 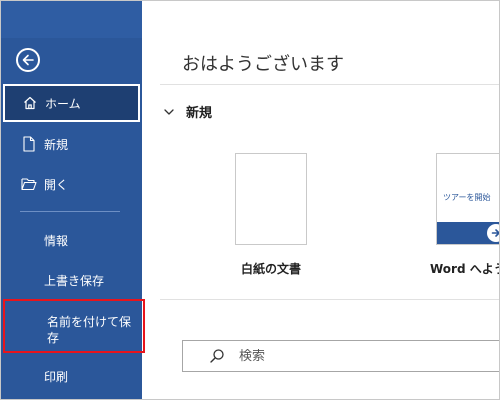 I want to click on welcome-tour-template: ツアーを開始, so click(x=468, y=199).